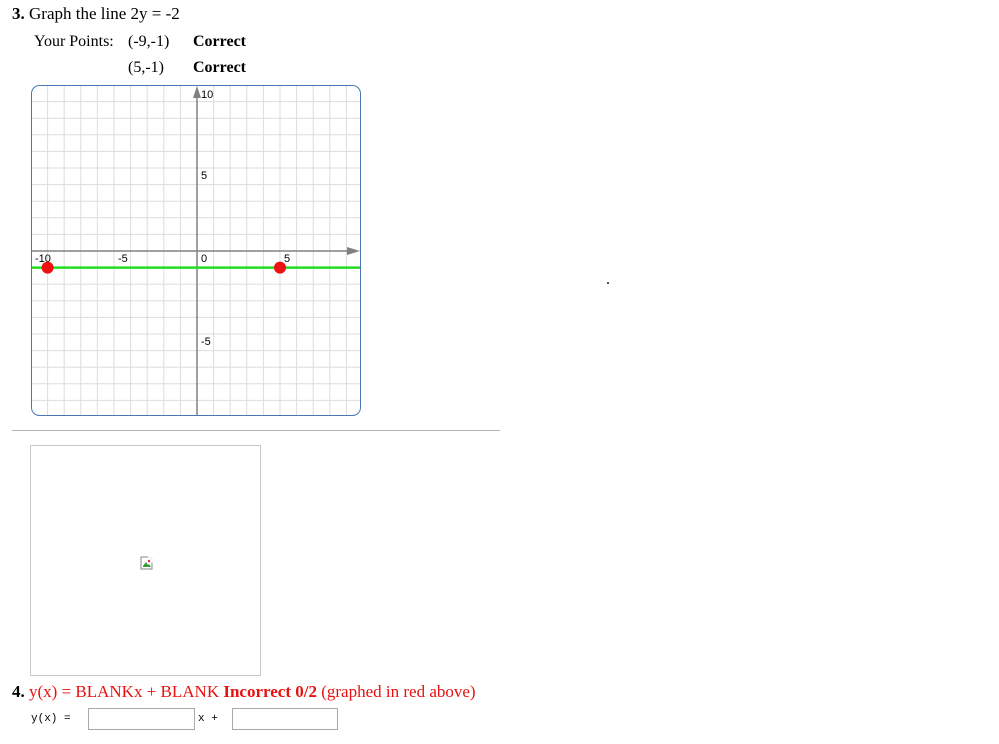 Image resolution: width=999 pixels, height=744 pixels. What do you see at coordinates (141, 719) in the screenshot?
I see `slope-input` at bounding box center [141, 719].